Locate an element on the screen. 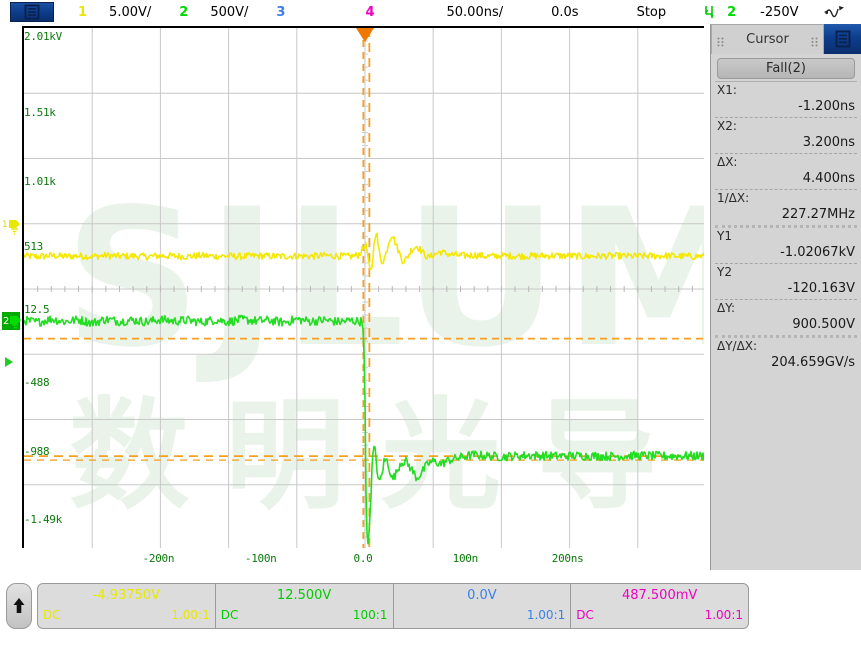 This screenshot has width=861, height=653. delay-value: 0.0s is located at coordinates (564, 12).